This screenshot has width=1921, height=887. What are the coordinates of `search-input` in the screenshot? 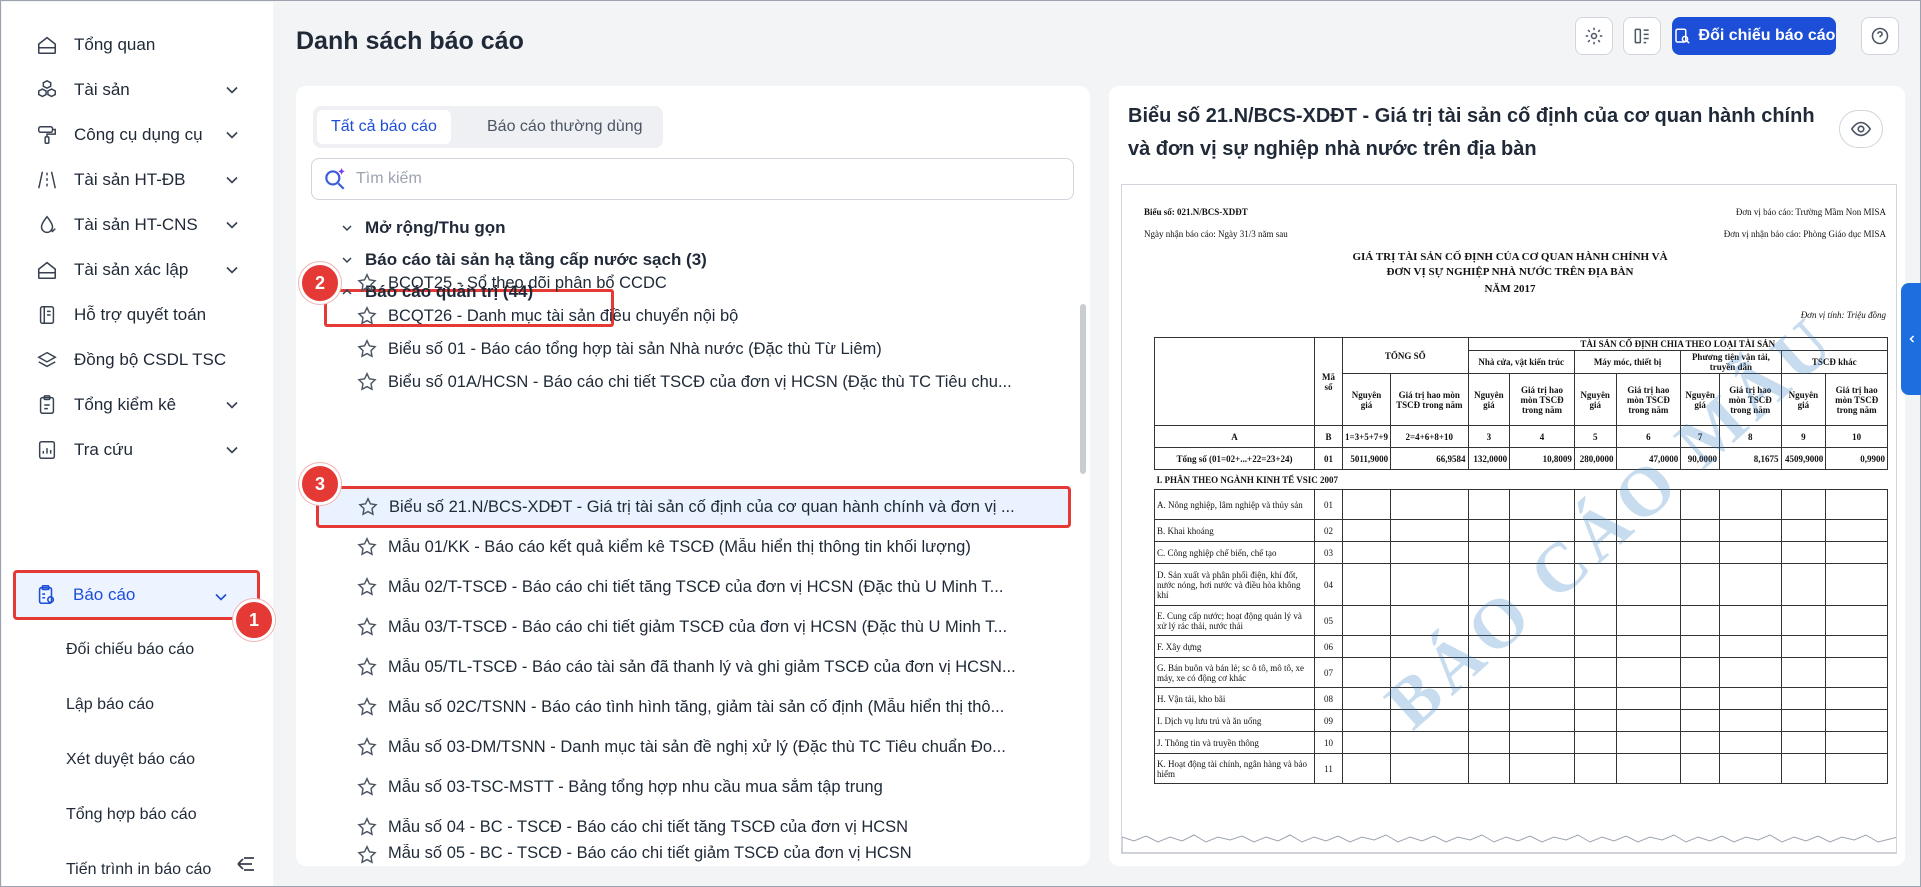 It's located at (696, 179).